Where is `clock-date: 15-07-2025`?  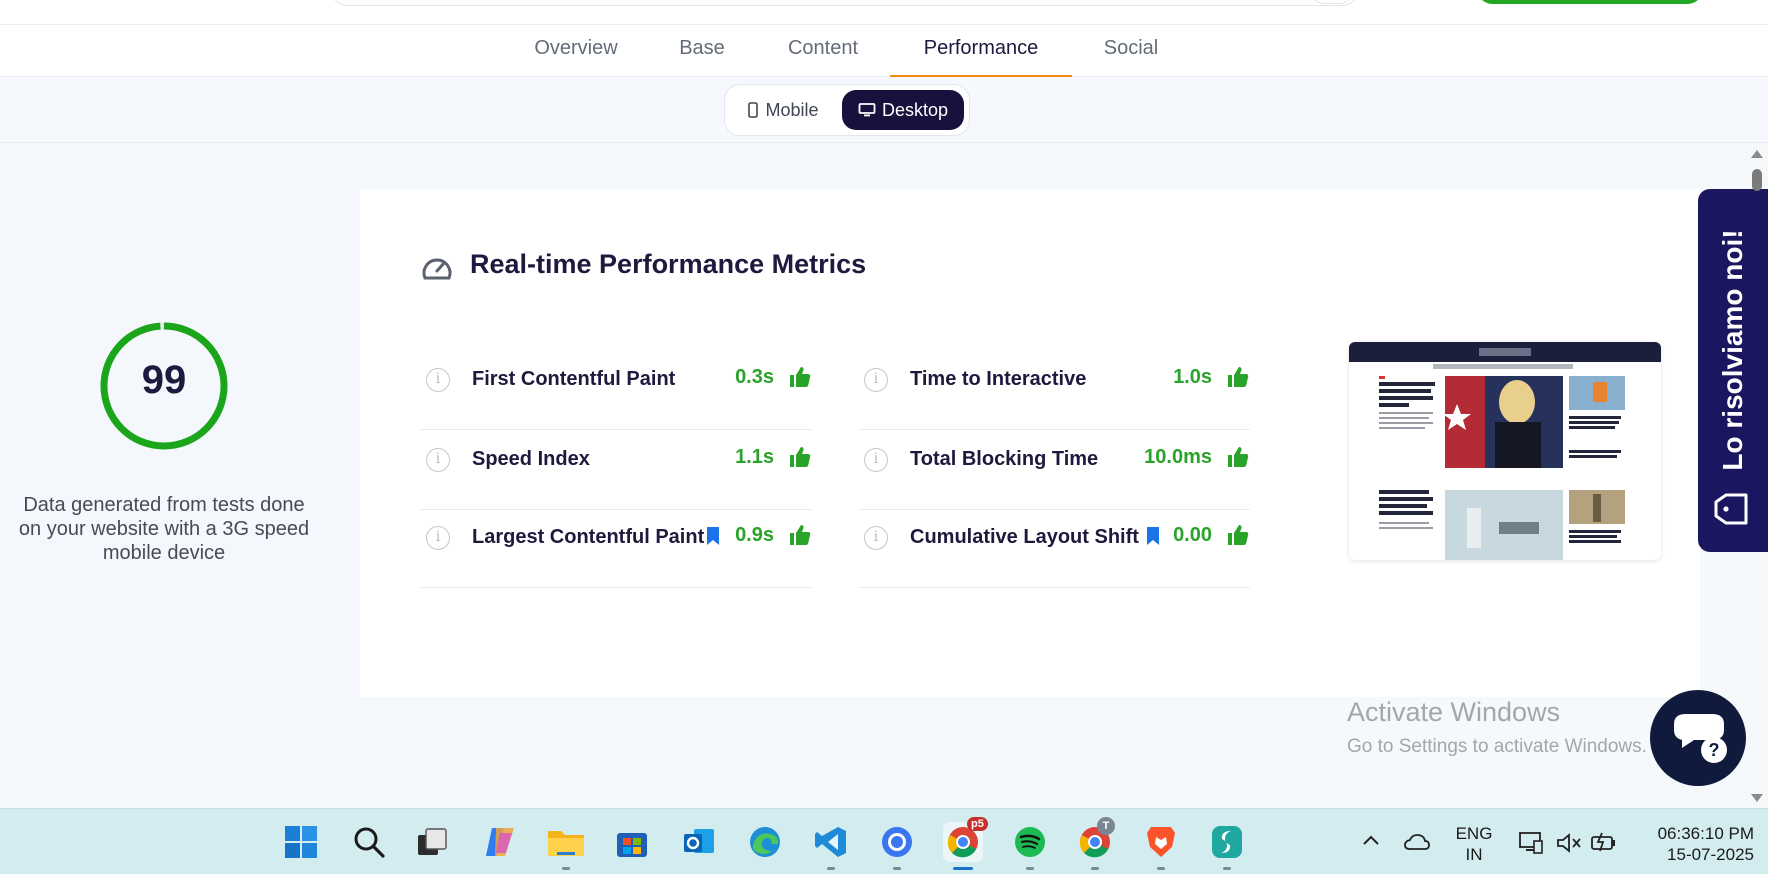
clock-date: 15-07-2025 is located at coordinates (1710, 854).